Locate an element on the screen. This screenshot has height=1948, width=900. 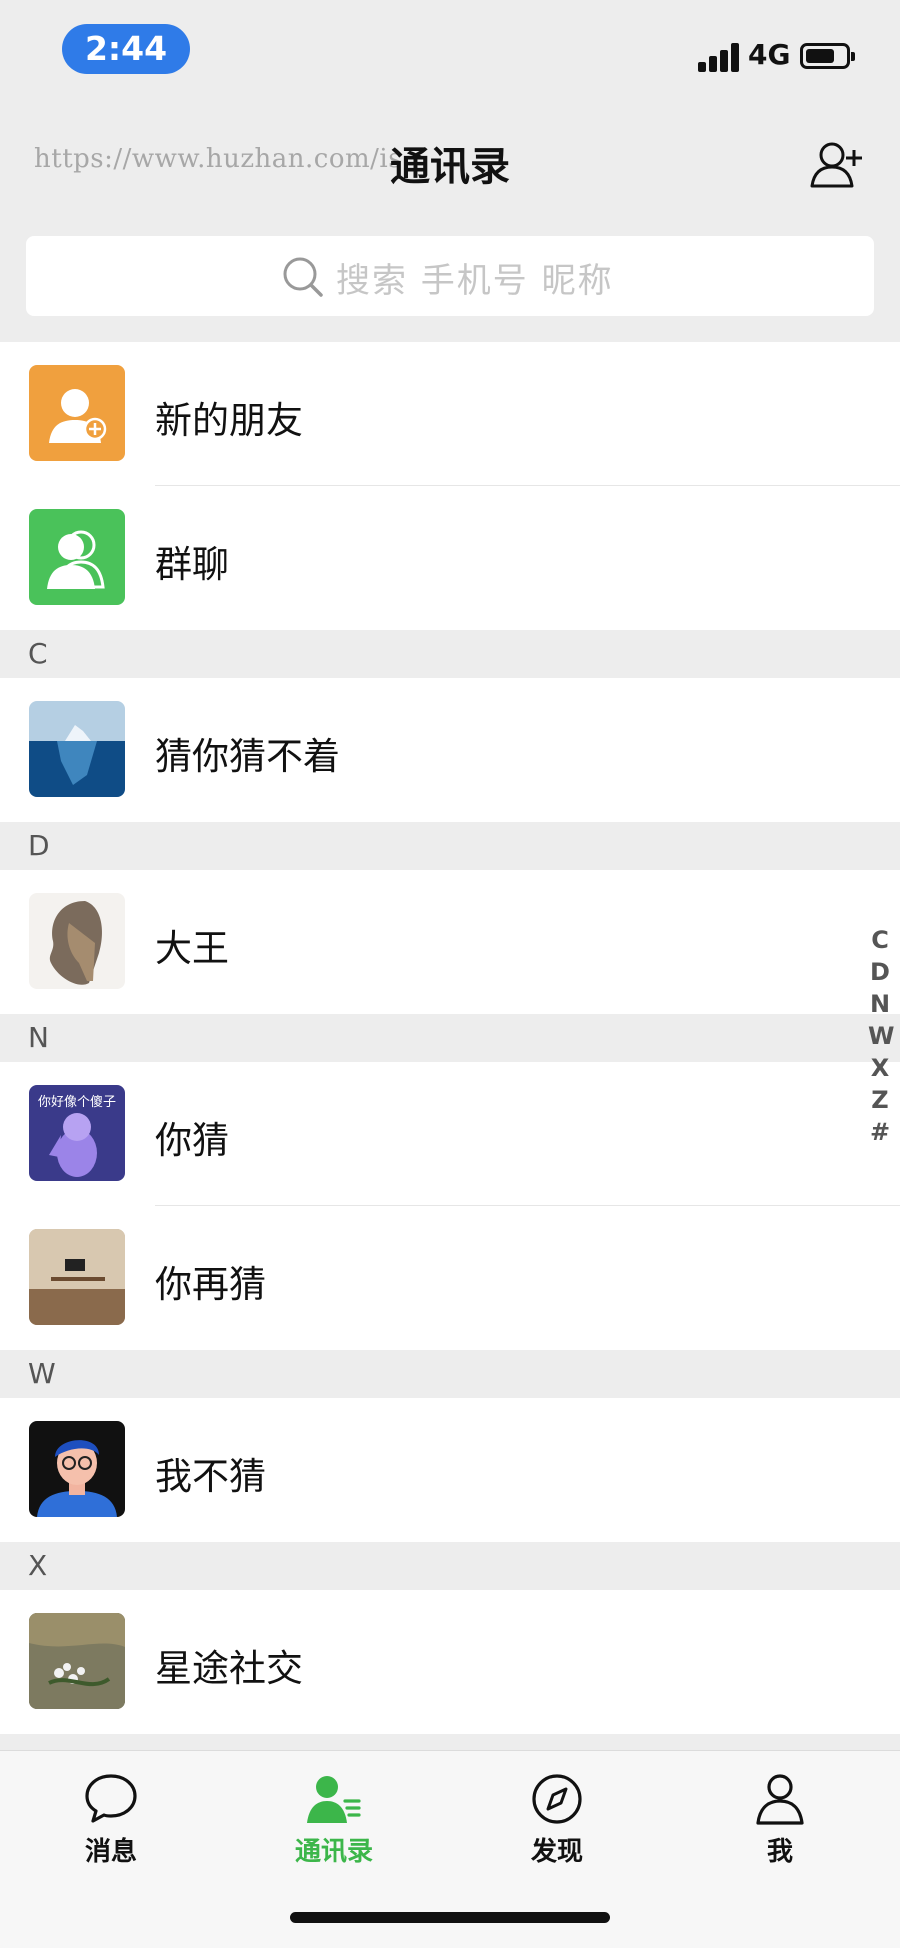
tab-discover: 发现 is located at coordinates (557, 1813).